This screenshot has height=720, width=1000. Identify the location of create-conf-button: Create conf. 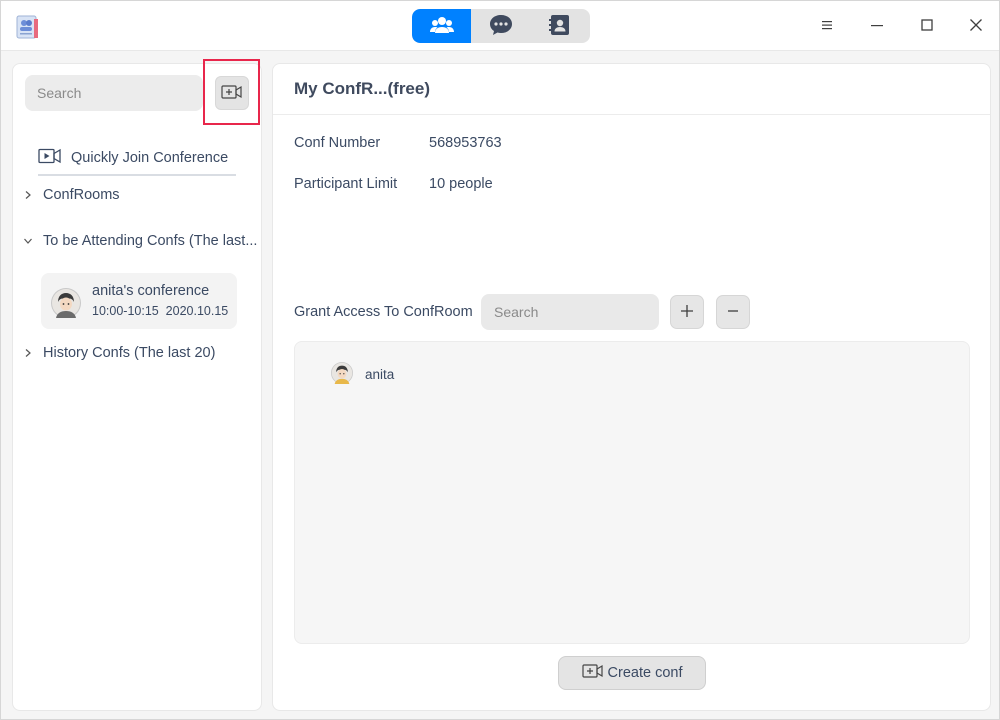
(632, 673).